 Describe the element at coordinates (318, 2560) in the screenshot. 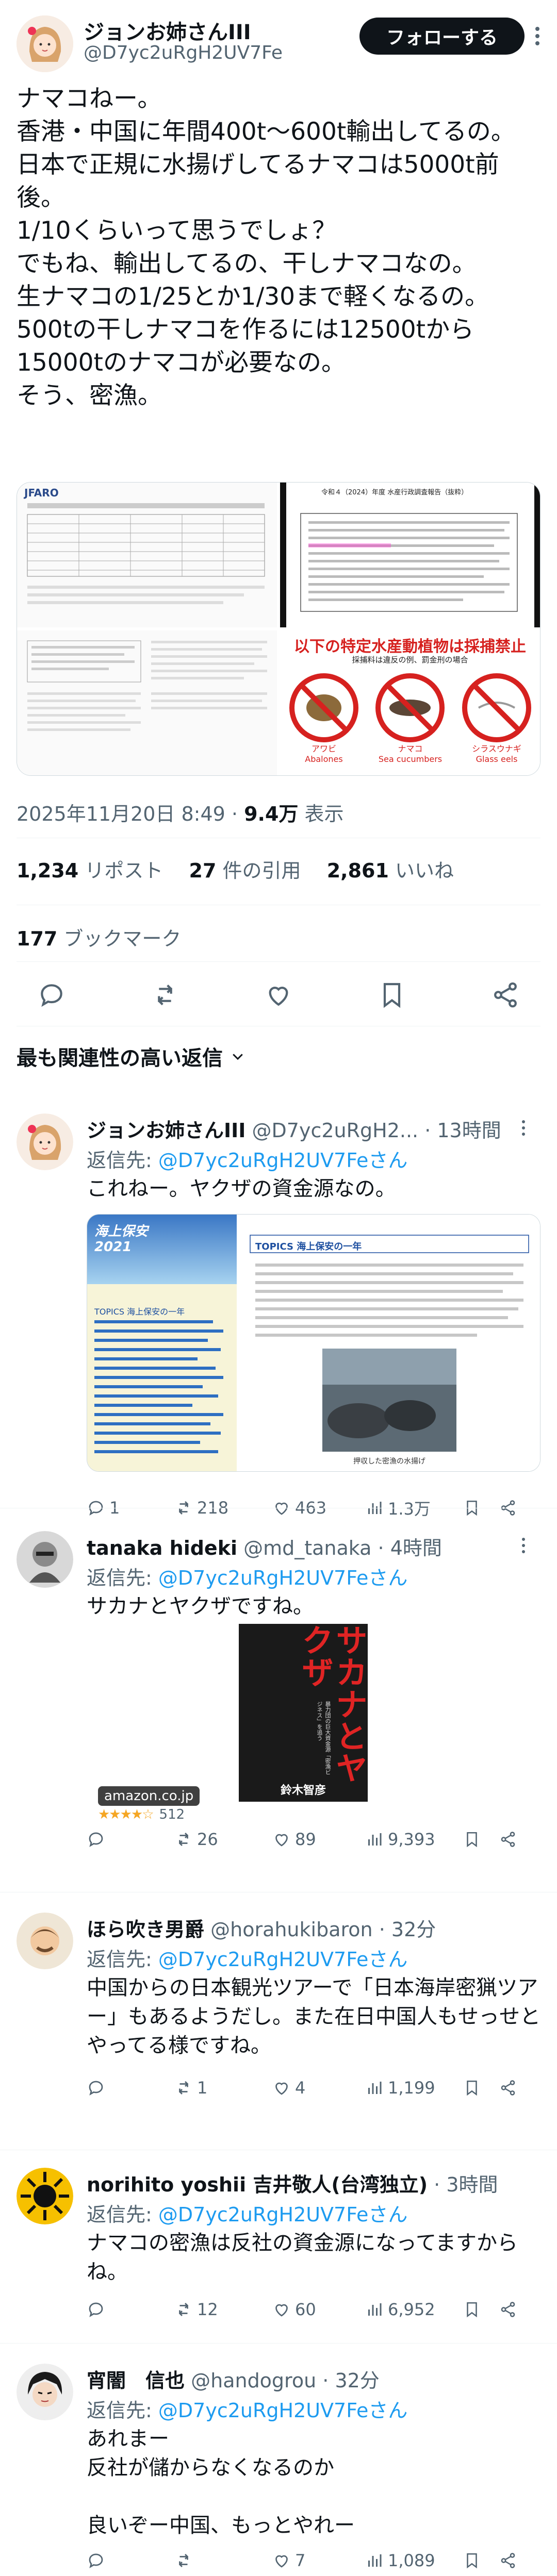

I see `like-button: 7` at that location.